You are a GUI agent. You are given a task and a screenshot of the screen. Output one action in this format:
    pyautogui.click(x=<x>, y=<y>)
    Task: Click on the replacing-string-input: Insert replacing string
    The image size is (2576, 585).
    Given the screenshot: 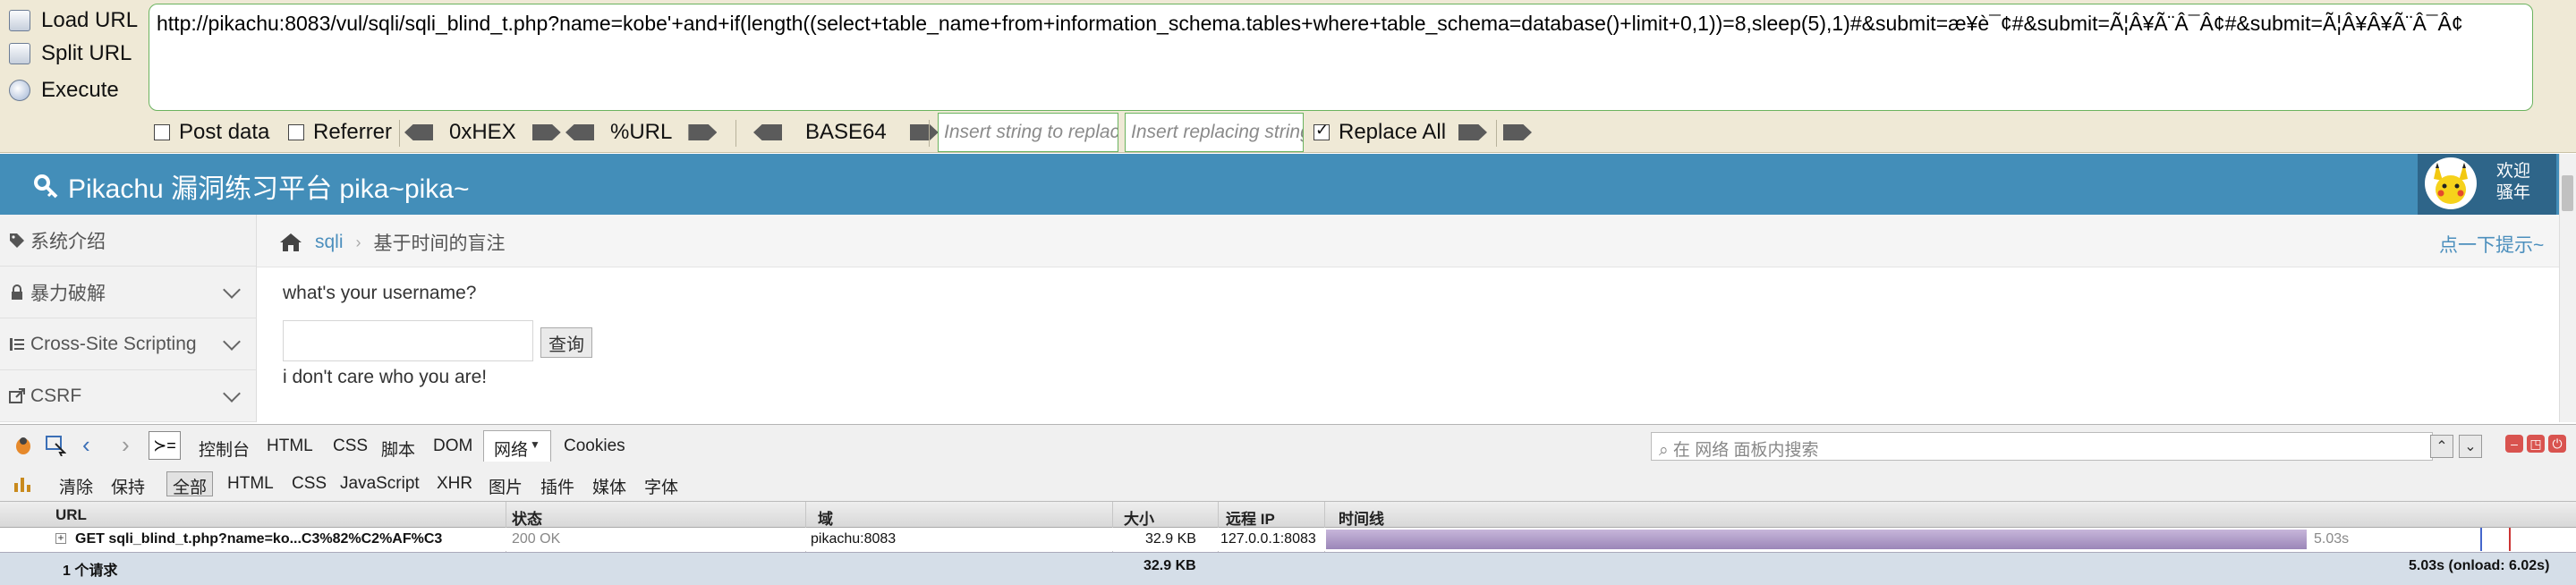 What is the action you would take?
    pyautogui.click(x=1214, y=132)
    